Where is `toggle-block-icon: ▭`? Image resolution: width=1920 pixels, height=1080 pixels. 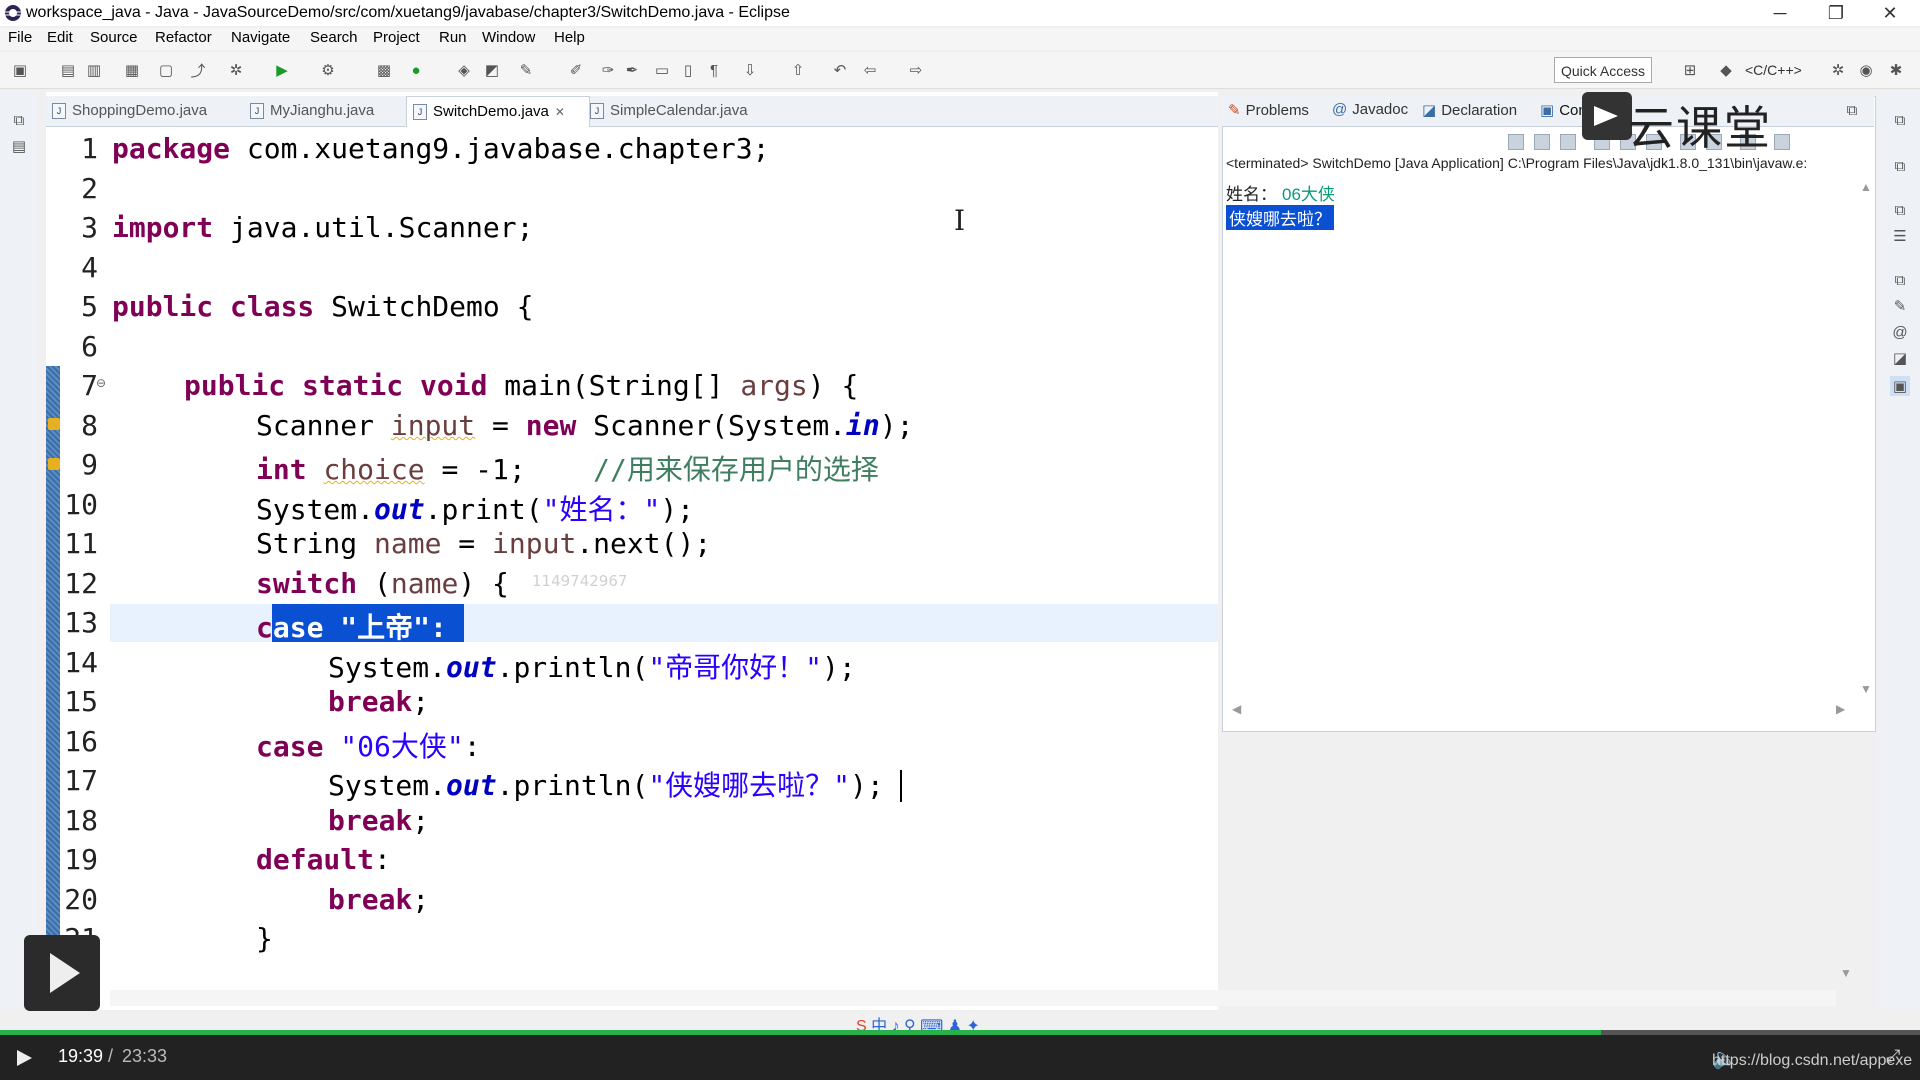 toggle-block-icon: ▭ is located at coordinates (662, 70).